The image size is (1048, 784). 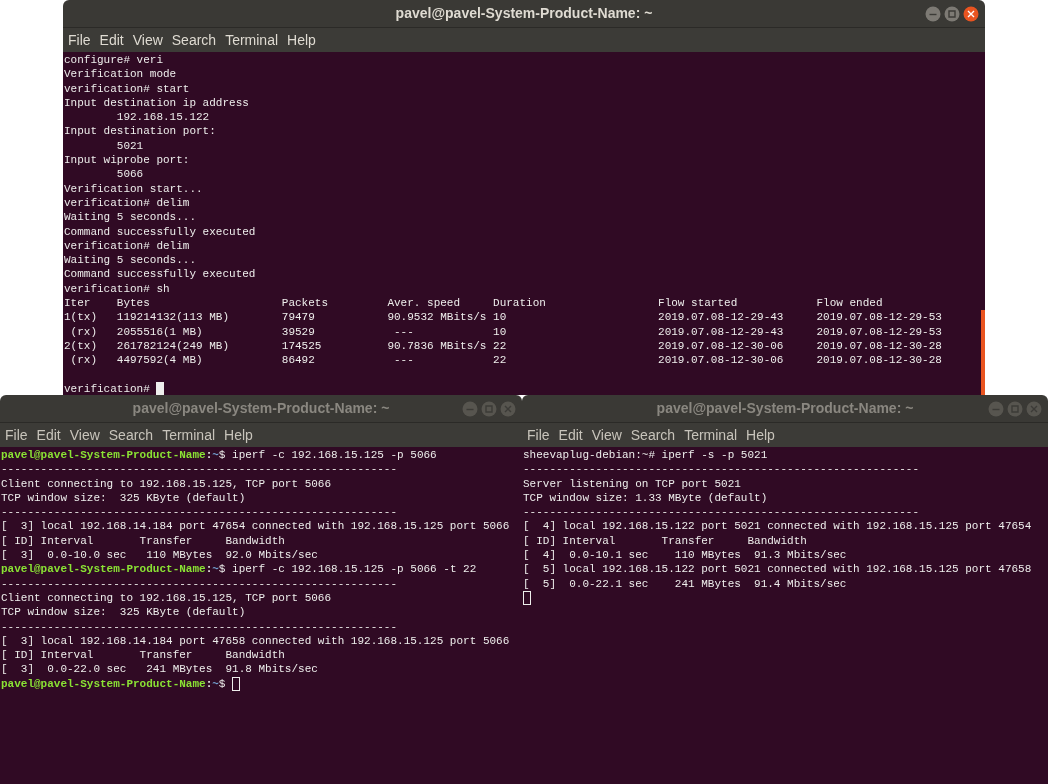 What do you see at coordinates (166, 598) in the screenshot?
I see `terminal-line: Client connecting to 192.168.15.125, TCP port 5066` at bounding box center [166, 598].